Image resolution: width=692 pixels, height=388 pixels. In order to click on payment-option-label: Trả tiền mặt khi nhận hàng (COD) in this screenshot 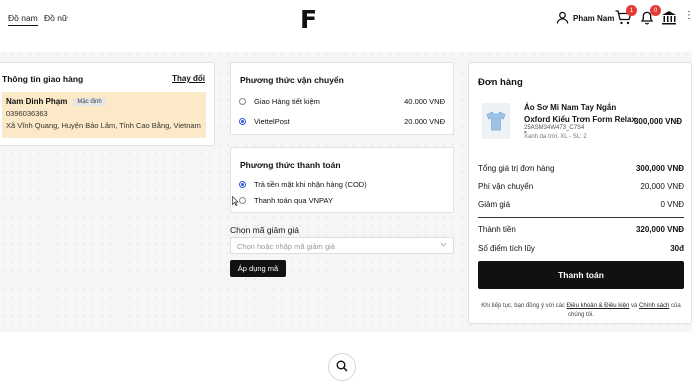, I will do `click(310, 184)`.